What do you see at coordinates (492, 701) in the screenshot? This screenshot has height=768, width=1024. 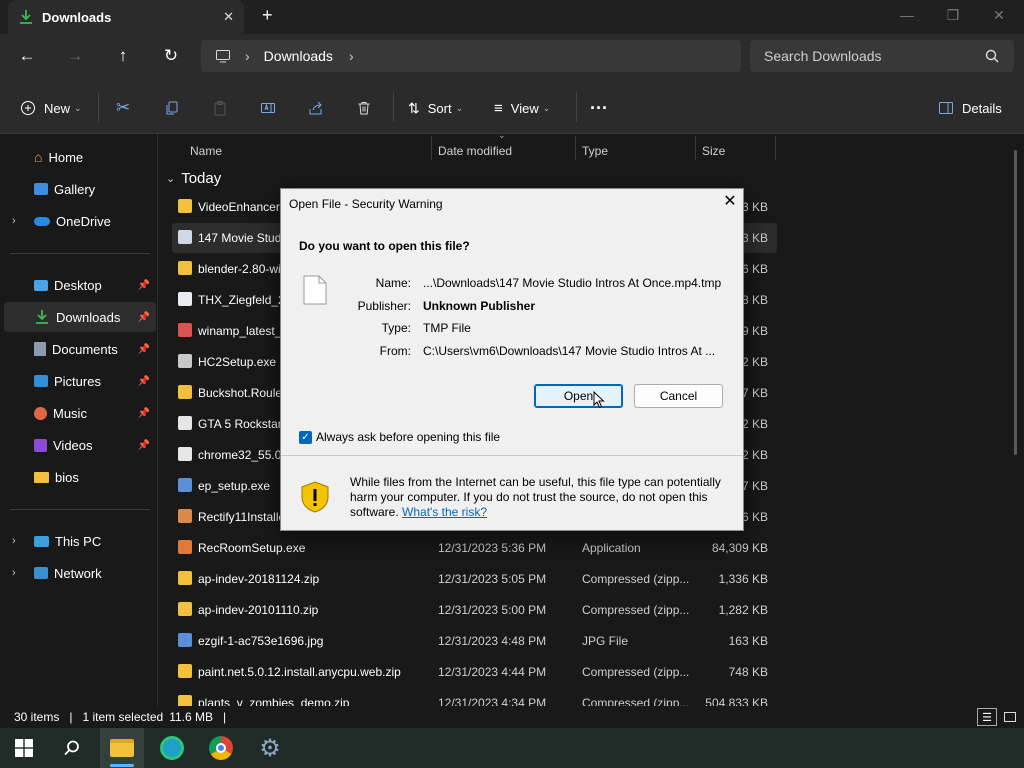 I see `file-date: 12/31/2023 4:34 PM` at bounding box center [492, 701].